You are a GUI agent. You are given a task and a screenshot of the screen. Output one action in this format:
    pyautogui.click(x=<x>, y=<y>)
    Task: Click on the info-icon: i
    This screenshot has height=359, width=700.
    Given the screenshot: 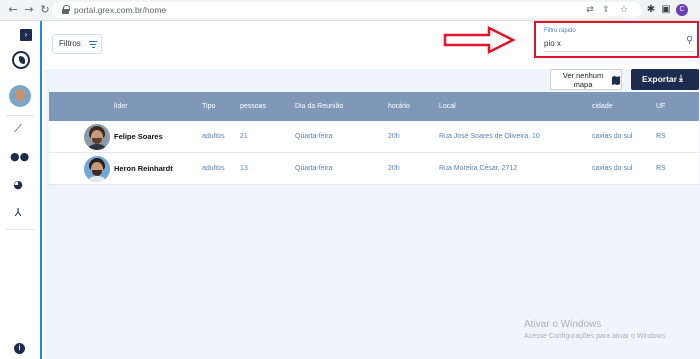 What is the action you would take?
    pyautogui.click(x=19, y=348)
    